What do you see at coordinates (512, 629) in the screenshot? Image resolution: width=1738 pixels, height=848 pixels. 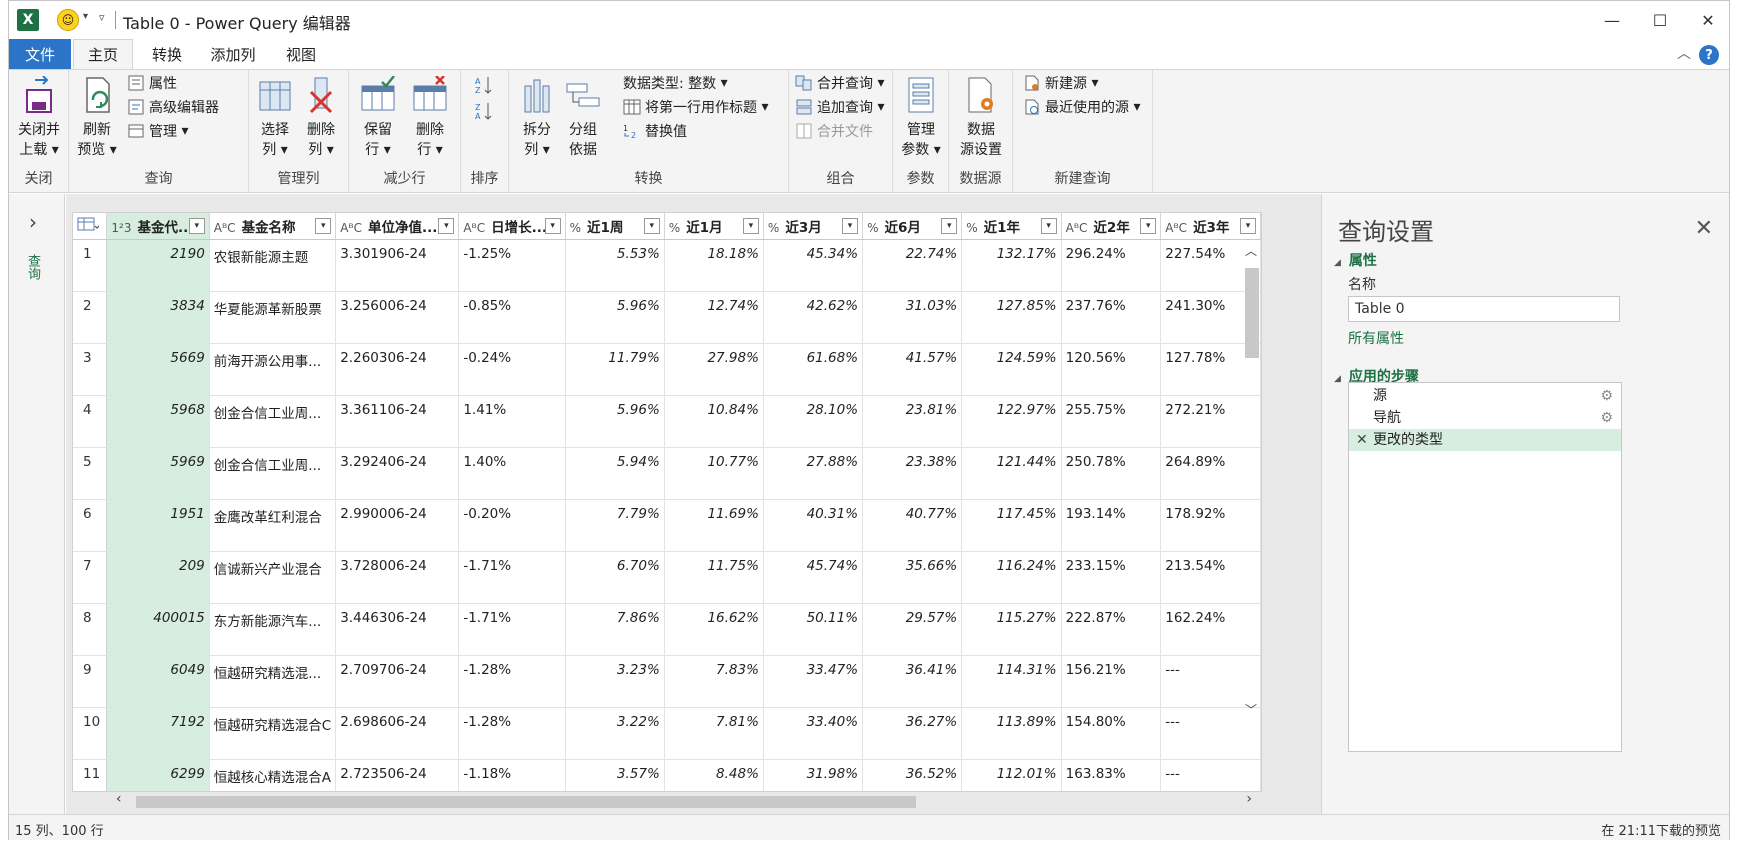 I see `table-cell: -1.71%` at bounding box center [512, 629].